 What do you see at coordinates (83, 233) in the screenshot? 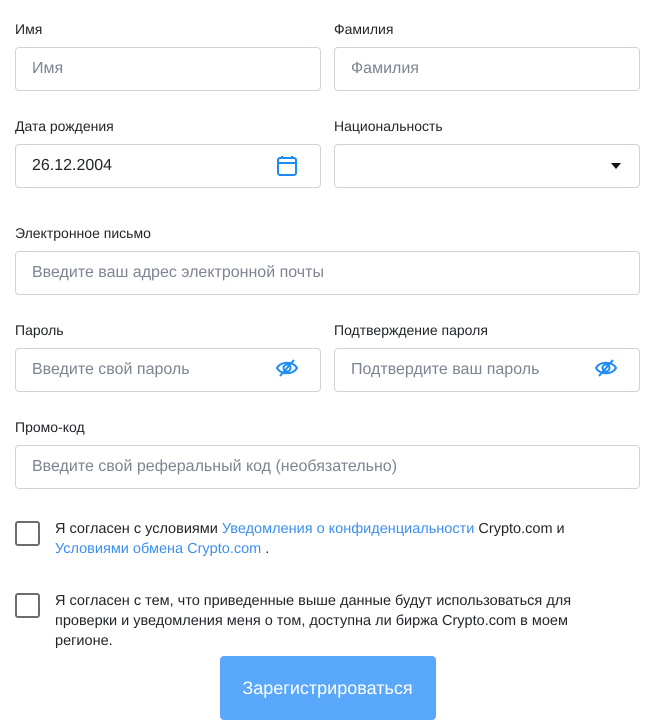
I see `field-label: Электронное письмо` at bounding box center [83, 233].